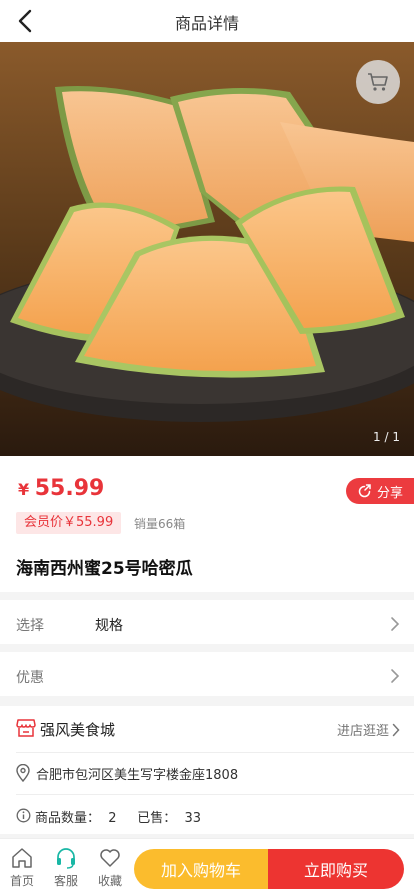  What do you see at coordinates (109, 881) in the screenshot?
I see `tab-favorite-label: 收藏` at bounding box center [109, 881].